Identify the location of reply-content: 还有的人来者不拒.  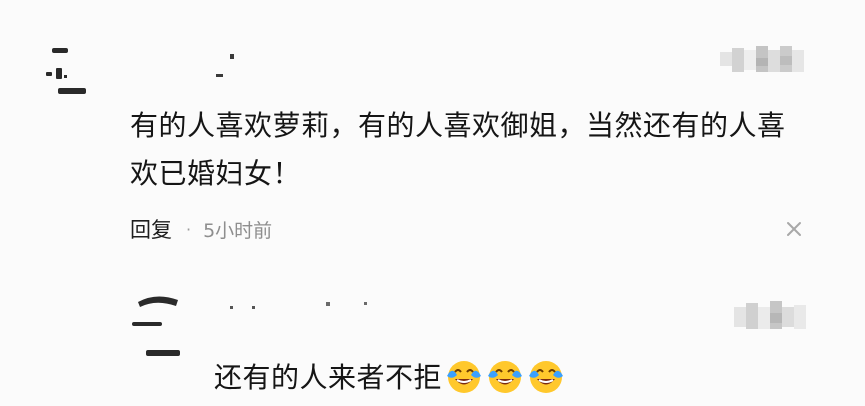
(390, 376).